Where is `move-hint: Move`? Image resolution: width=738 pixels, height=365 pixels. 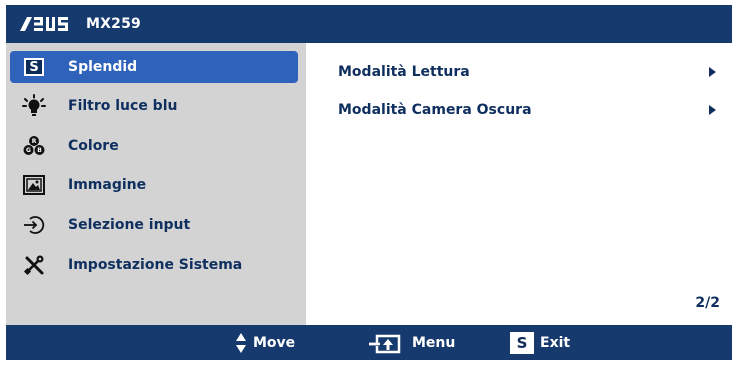
move-hint: Move is located at coordinates (265, 342).